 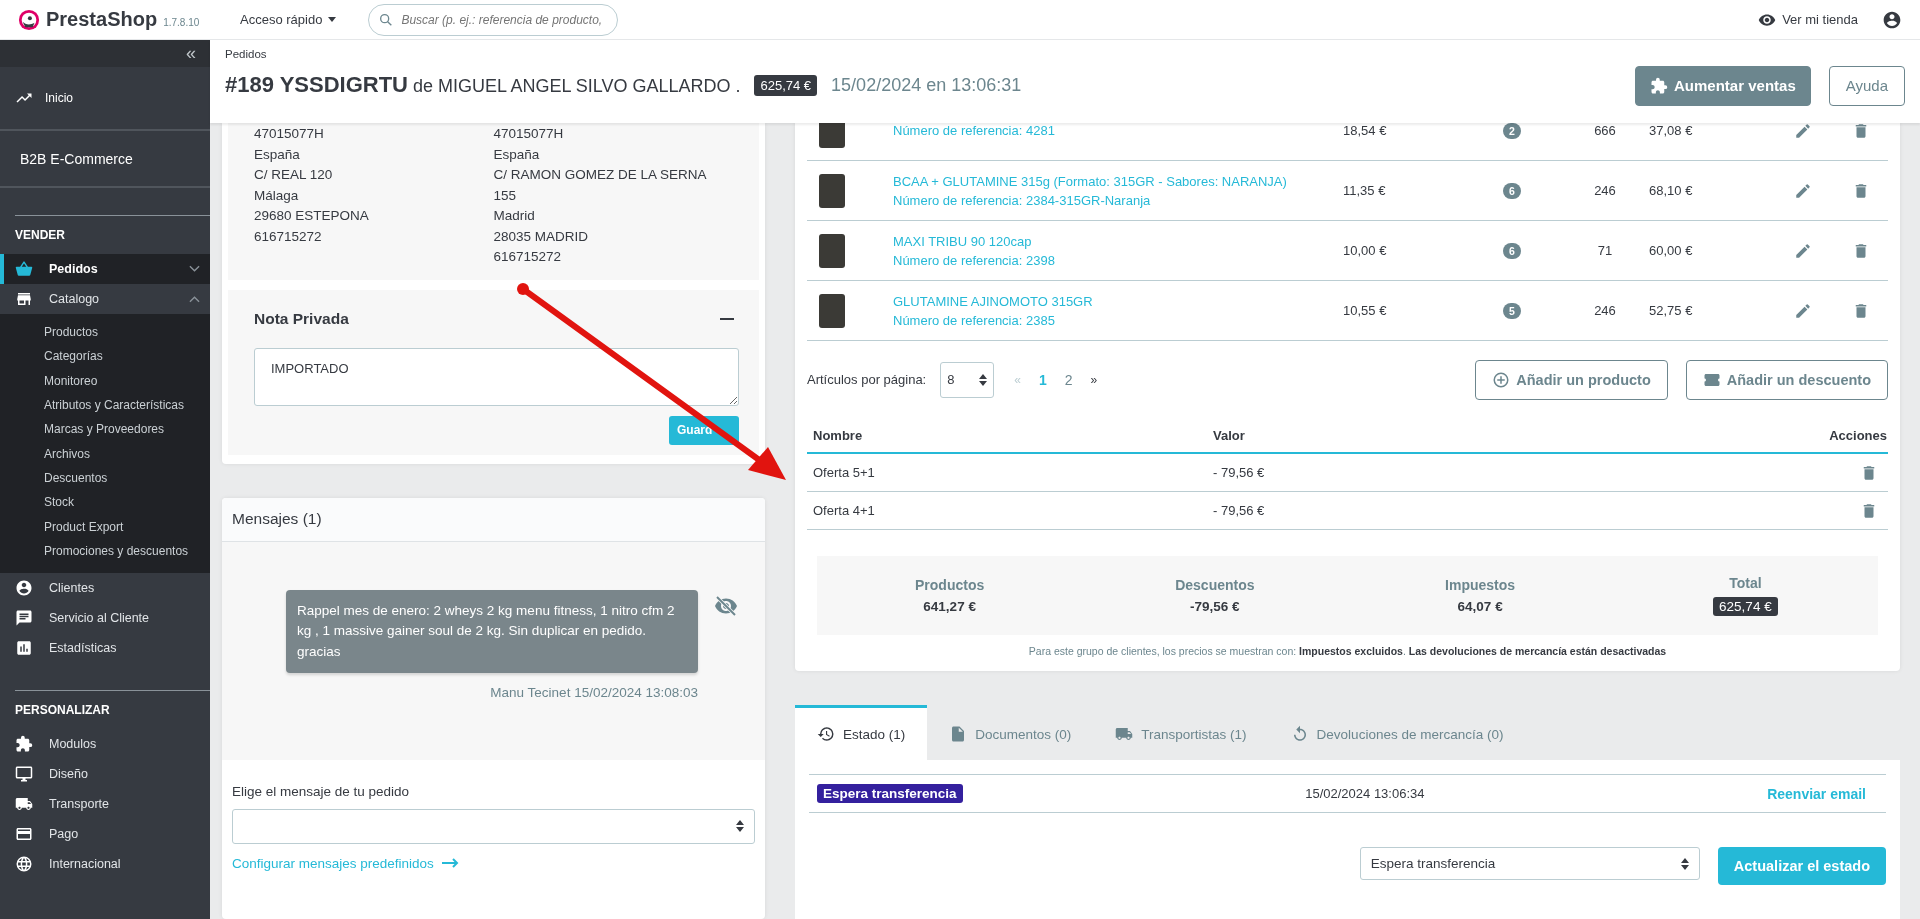 What do you see at coordinates (105, 502) in the screenshot?
I see `sidebar-subitem: Stock` at bounding box center [105, 502].